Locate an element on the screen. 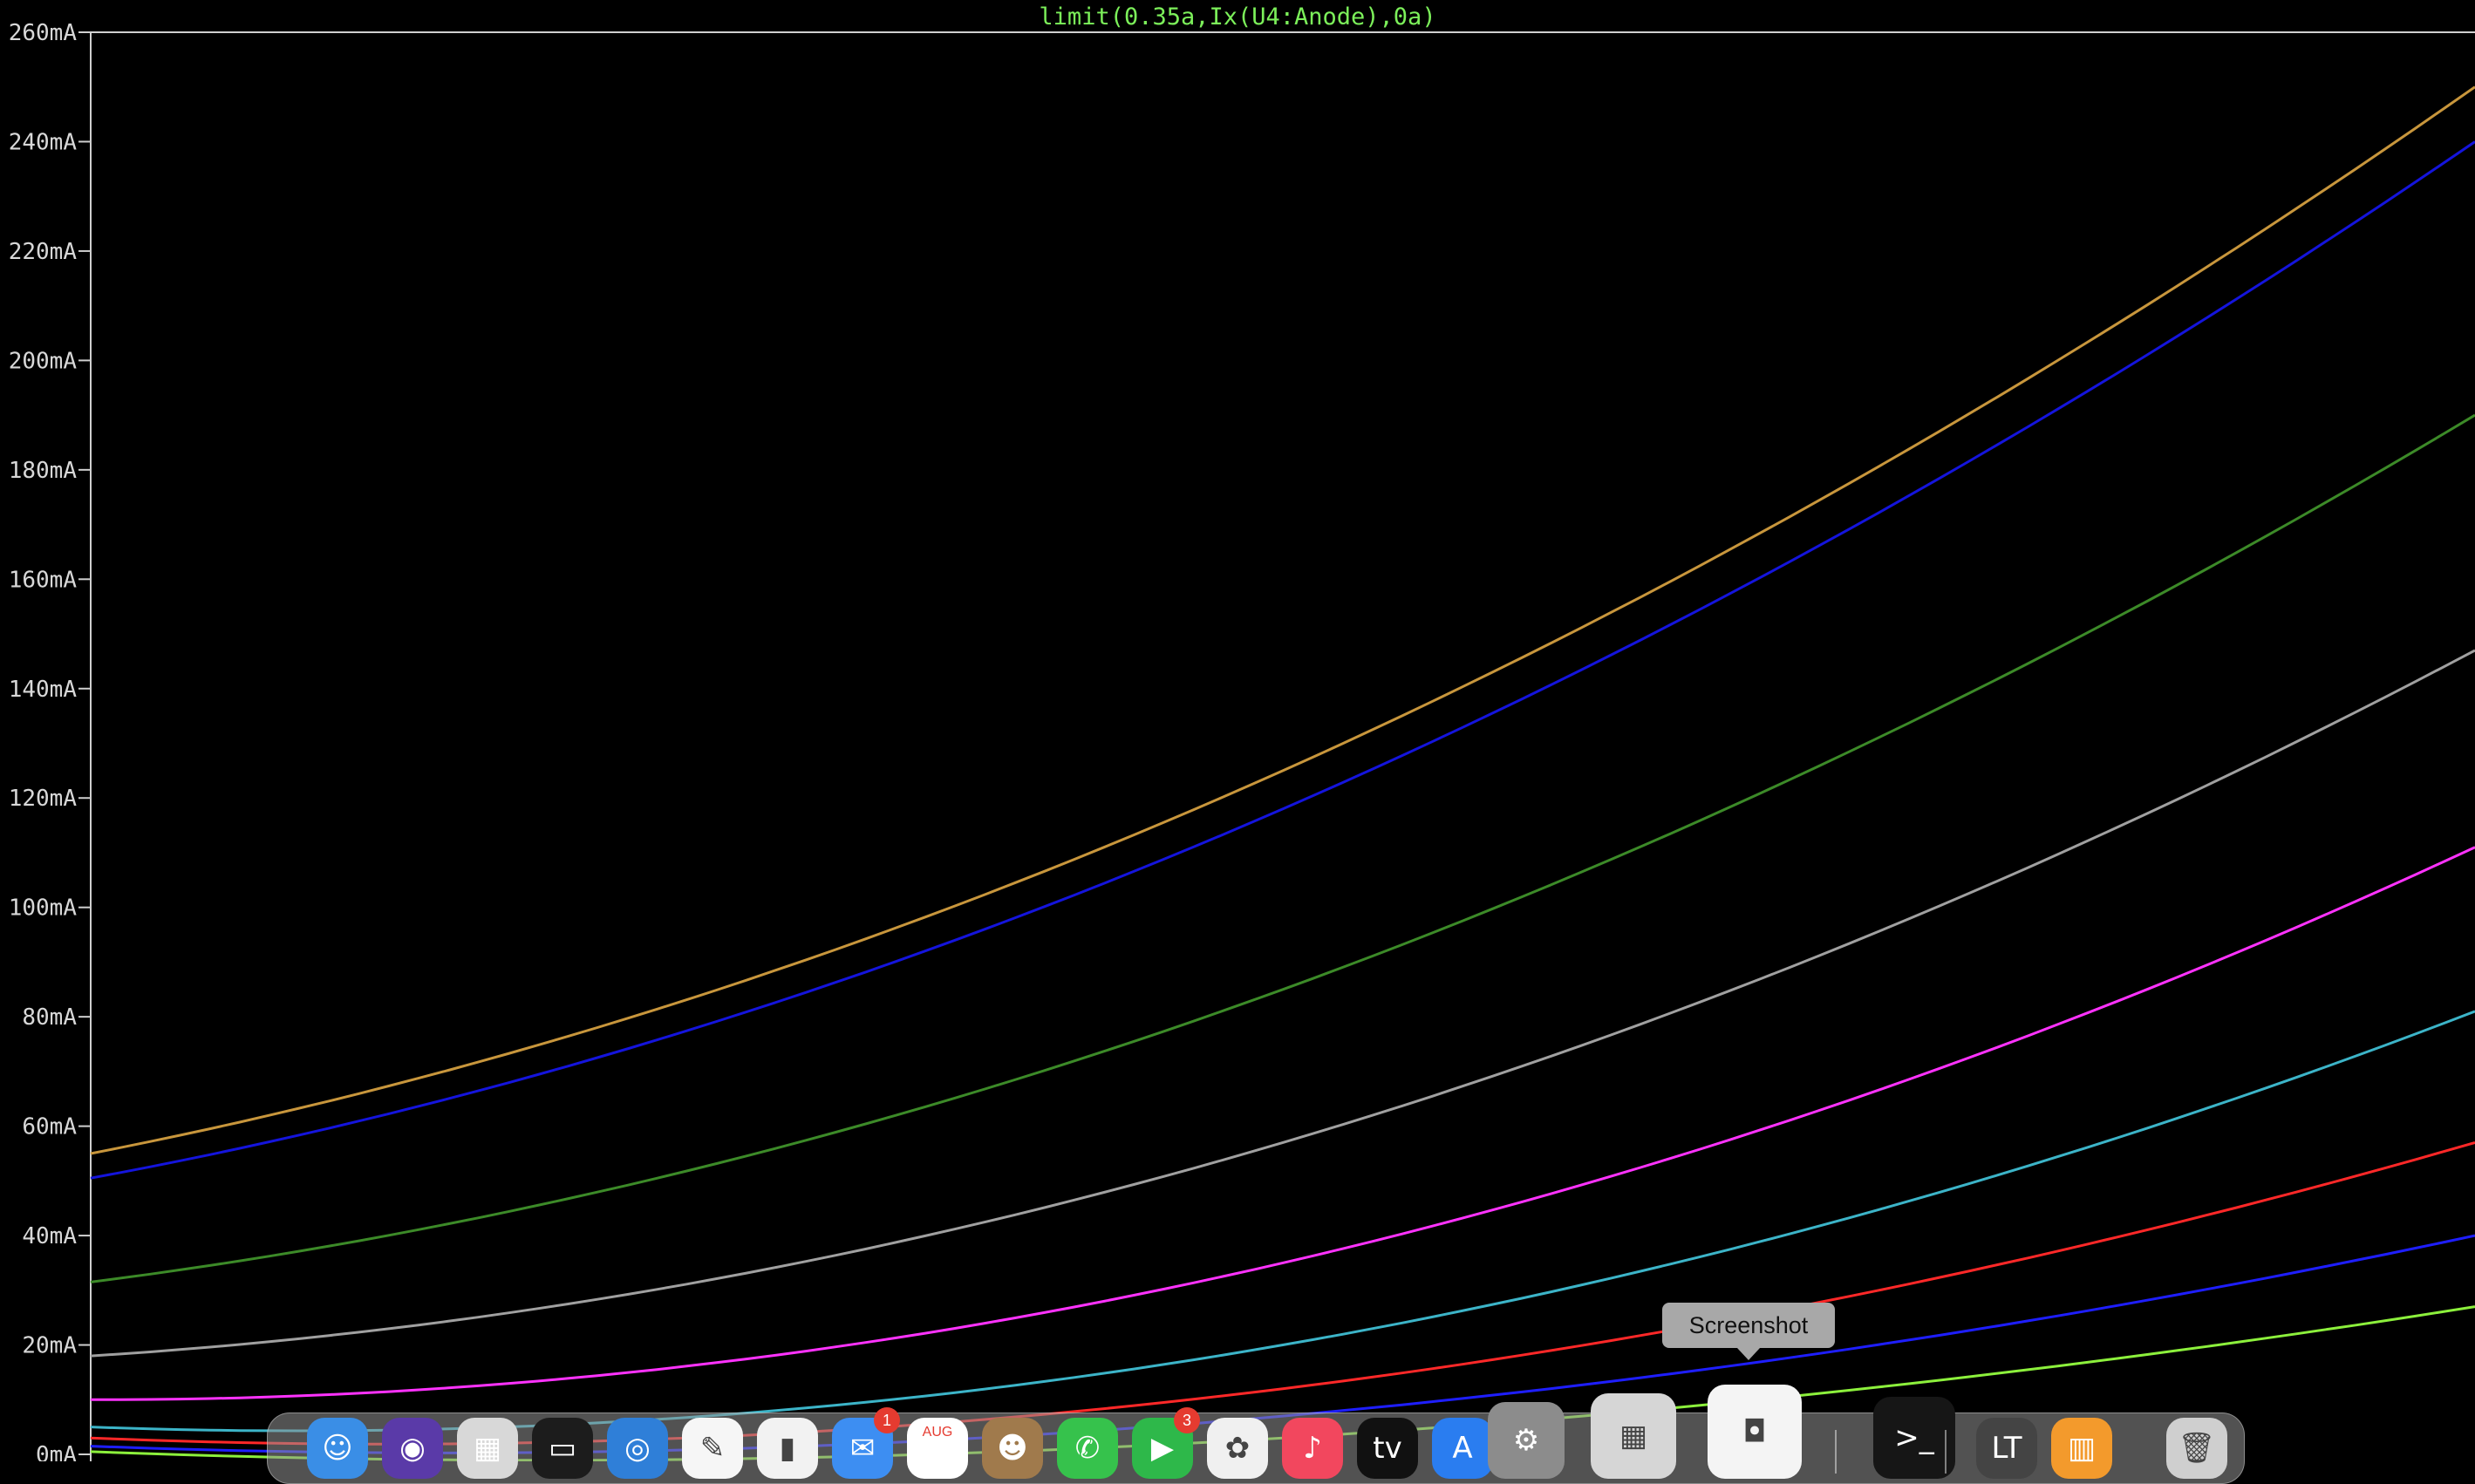 This screenshot has height=1484, width=2475. dock-launchpad-button: ▦ is located at coordinates (487, 1448).